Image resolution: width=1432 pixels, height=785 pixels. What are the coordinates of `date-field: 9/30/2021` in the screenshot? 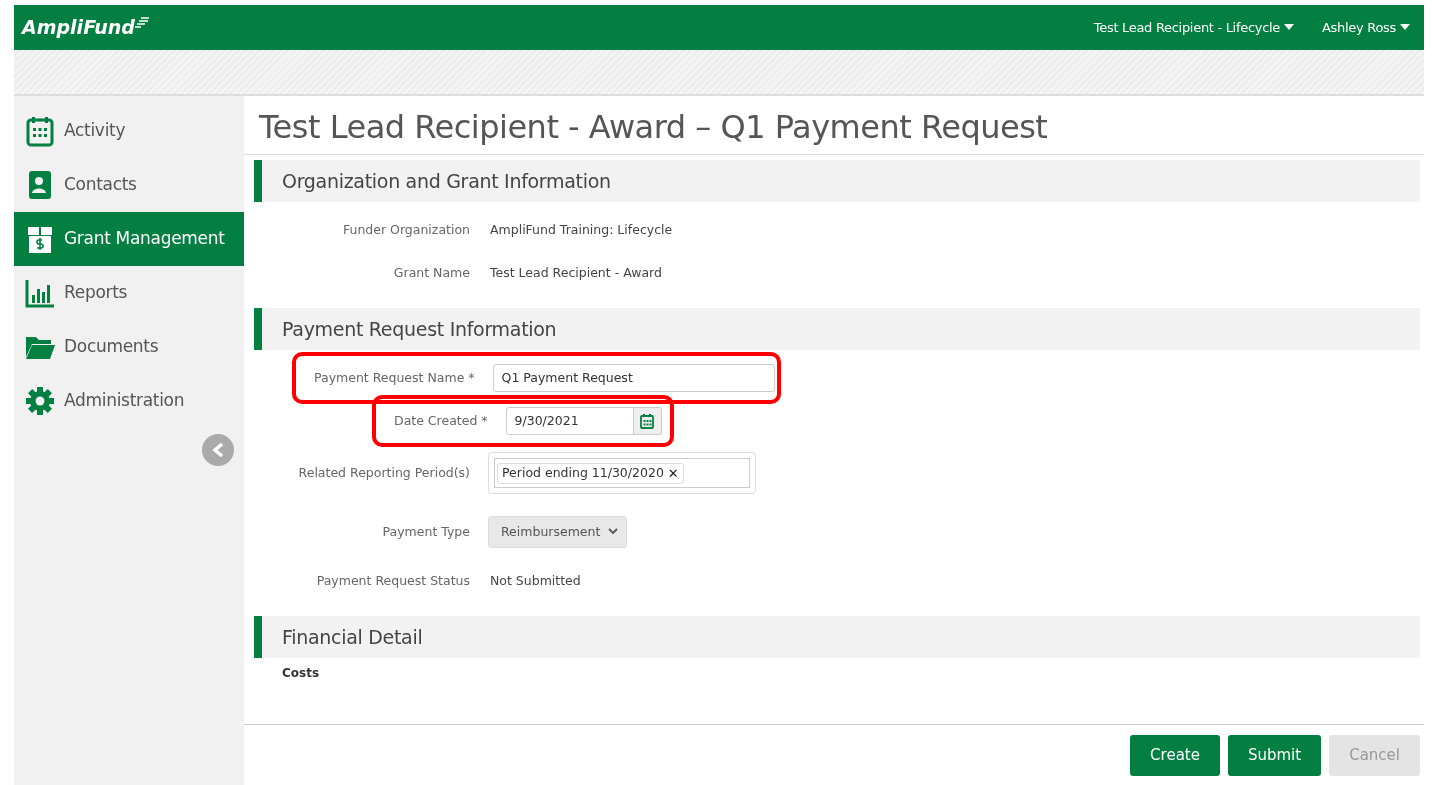 It's located at (569, 420).